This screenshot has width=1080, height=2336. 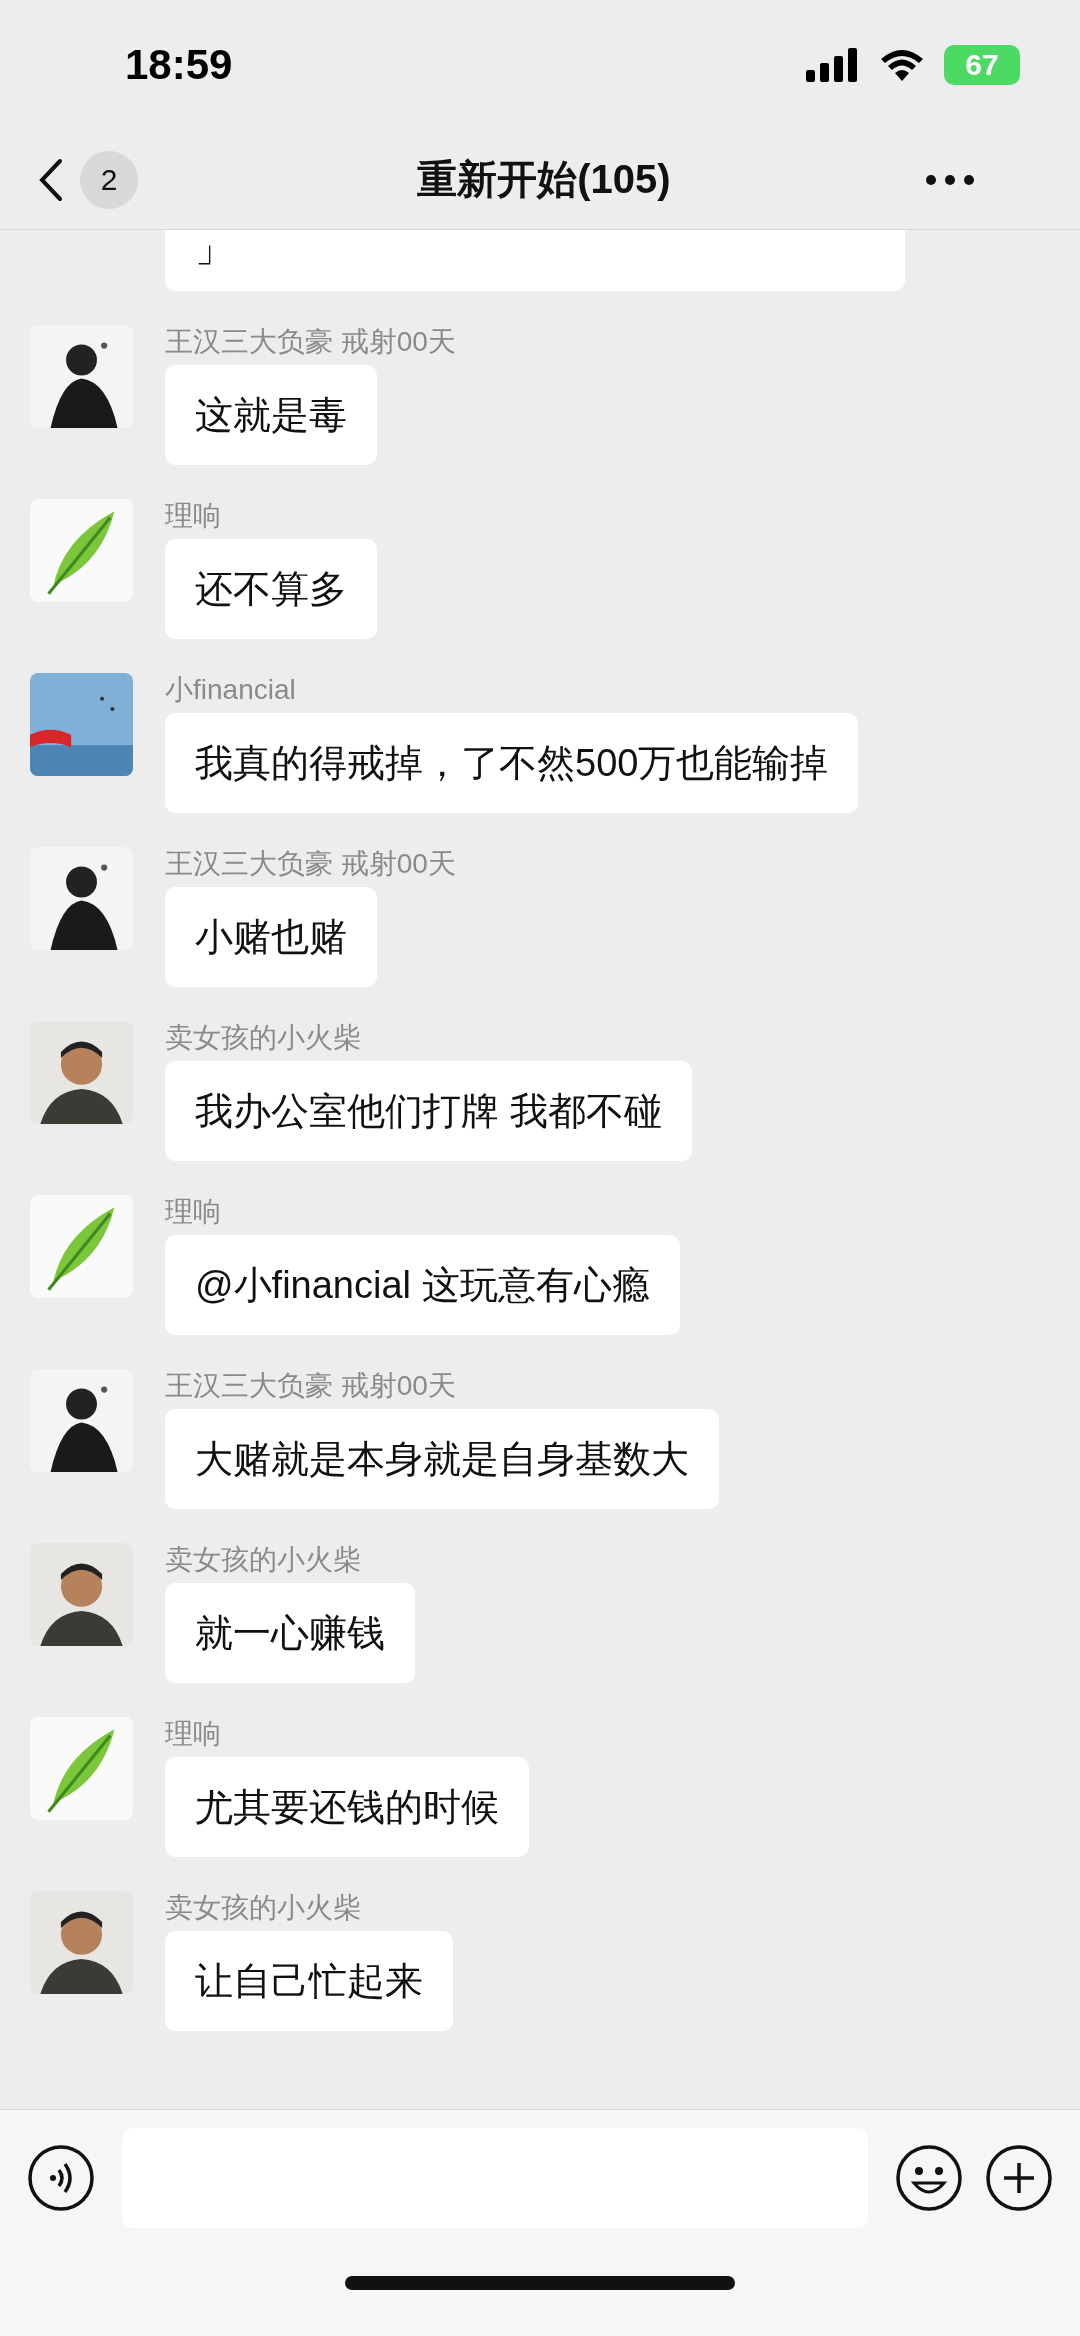 I want to click on status-time: 18:59, so click(x=179, y=65).